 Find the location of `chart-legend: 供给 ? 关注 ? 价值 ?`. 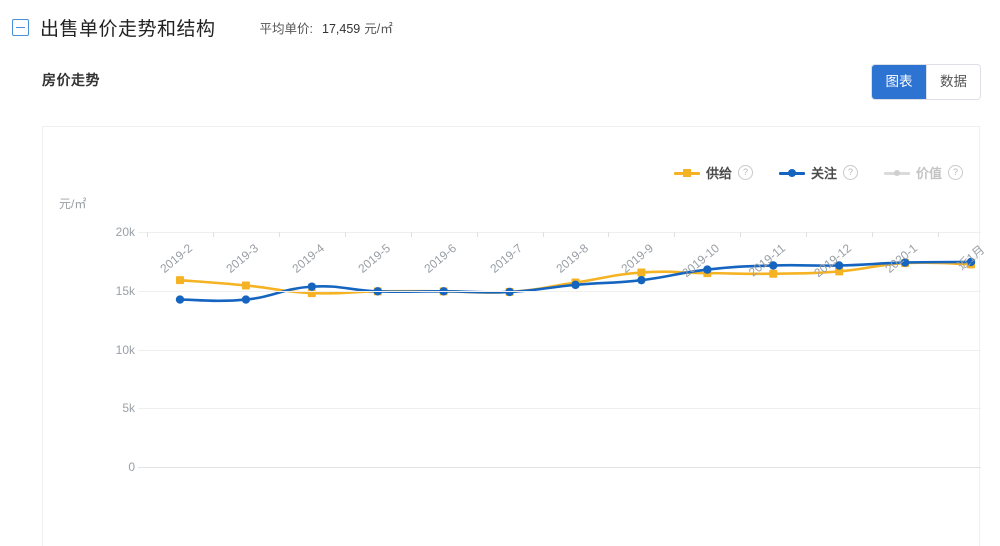

chart-legend: 供给 ? 关注 ? 价值 ? is located at coordinates (818, 172).